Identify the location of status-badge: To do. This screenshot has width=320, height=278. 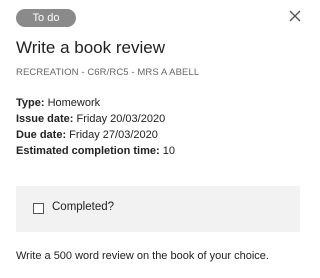
(46, 18).